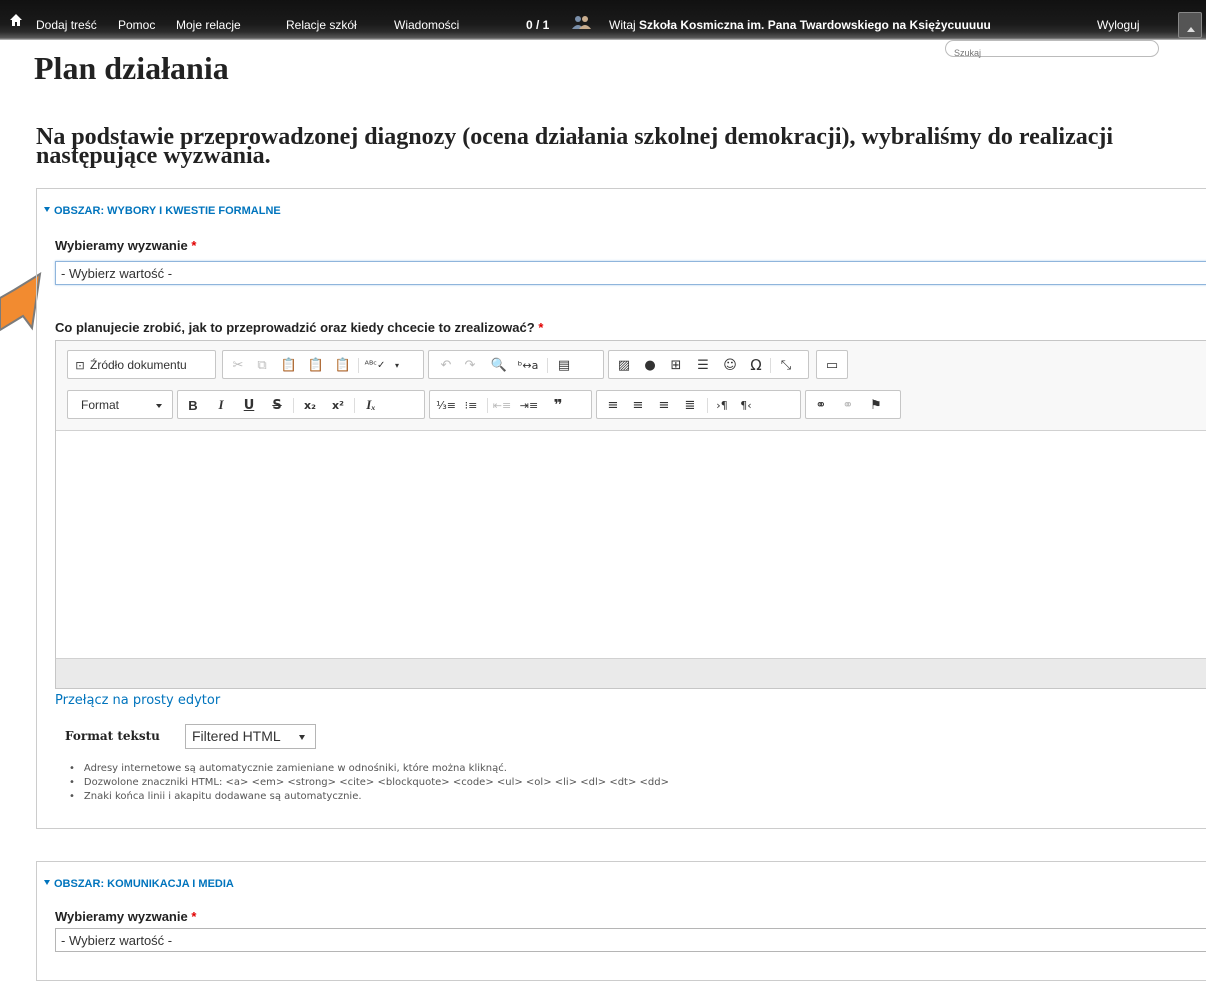 This screenshot has width=1206, height=981. Describe the element at coordinates (558, 405) in the screenshot. I see `blockquote-icon: ❞` at that location.